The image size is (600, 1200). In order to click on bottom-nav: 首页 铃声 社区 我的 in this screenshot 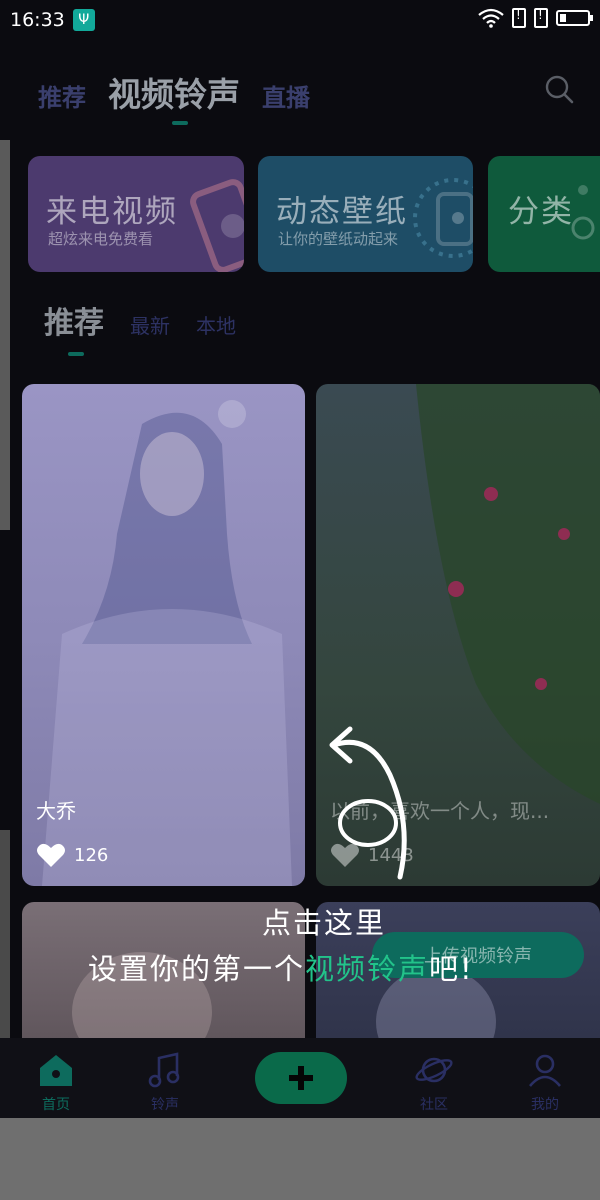, I will do `click(300, 1078)`.